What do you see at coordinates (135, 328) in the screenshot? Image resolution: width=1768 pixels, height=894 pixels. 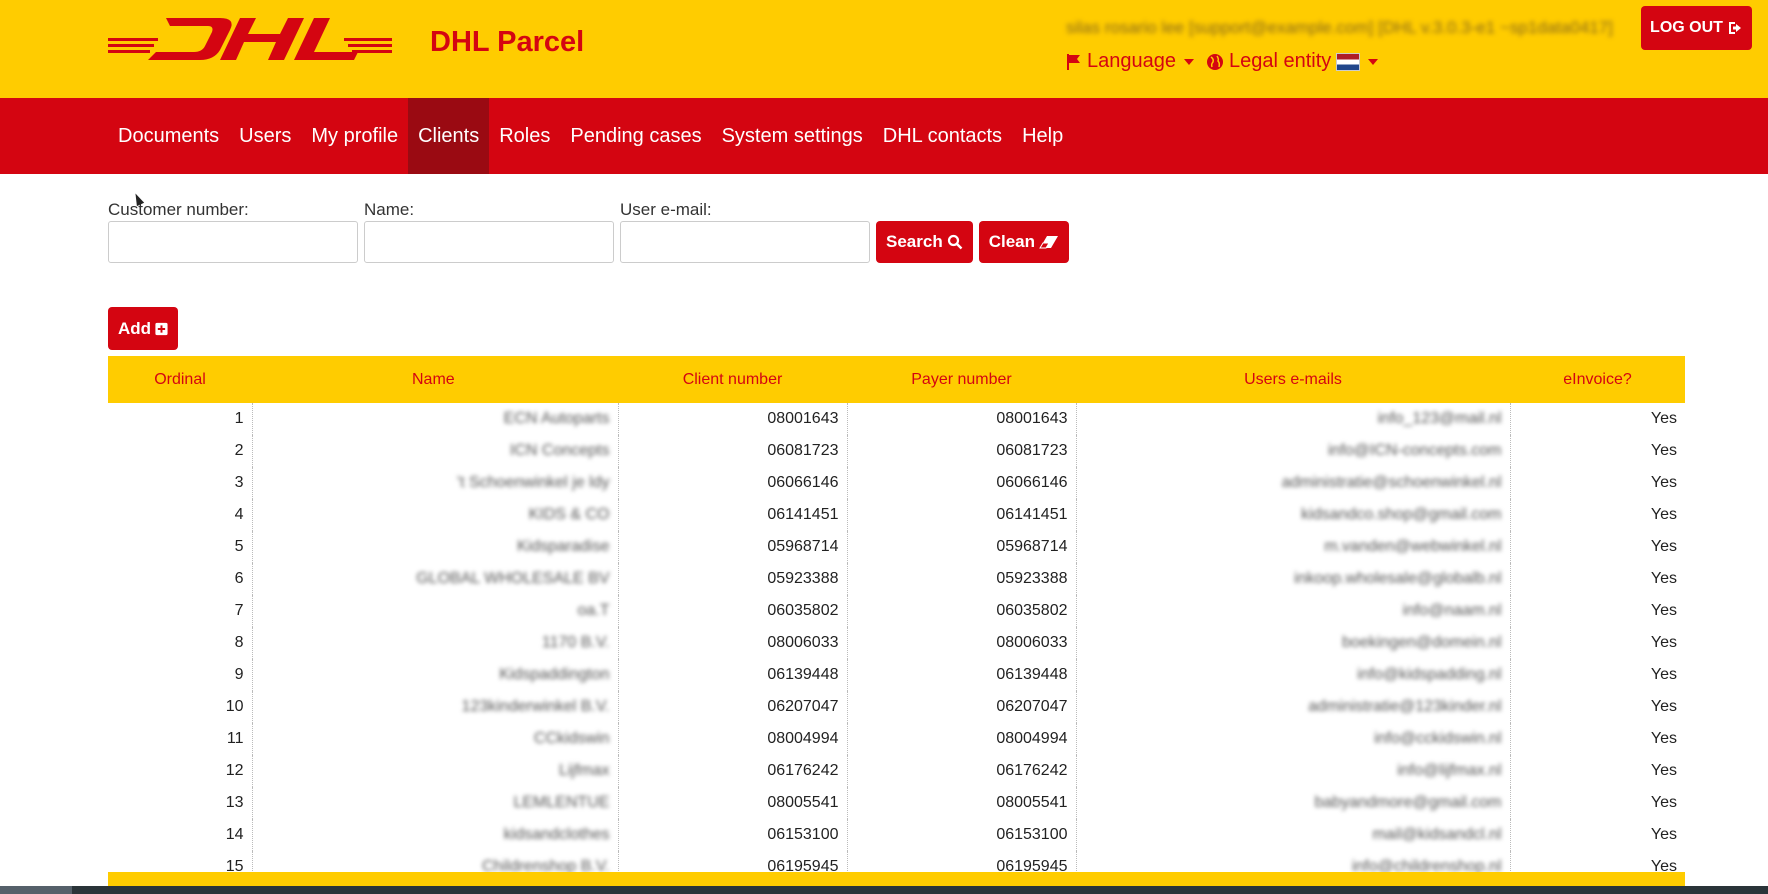 I see `add-button-label: Add` at bounding box center [135, 328].